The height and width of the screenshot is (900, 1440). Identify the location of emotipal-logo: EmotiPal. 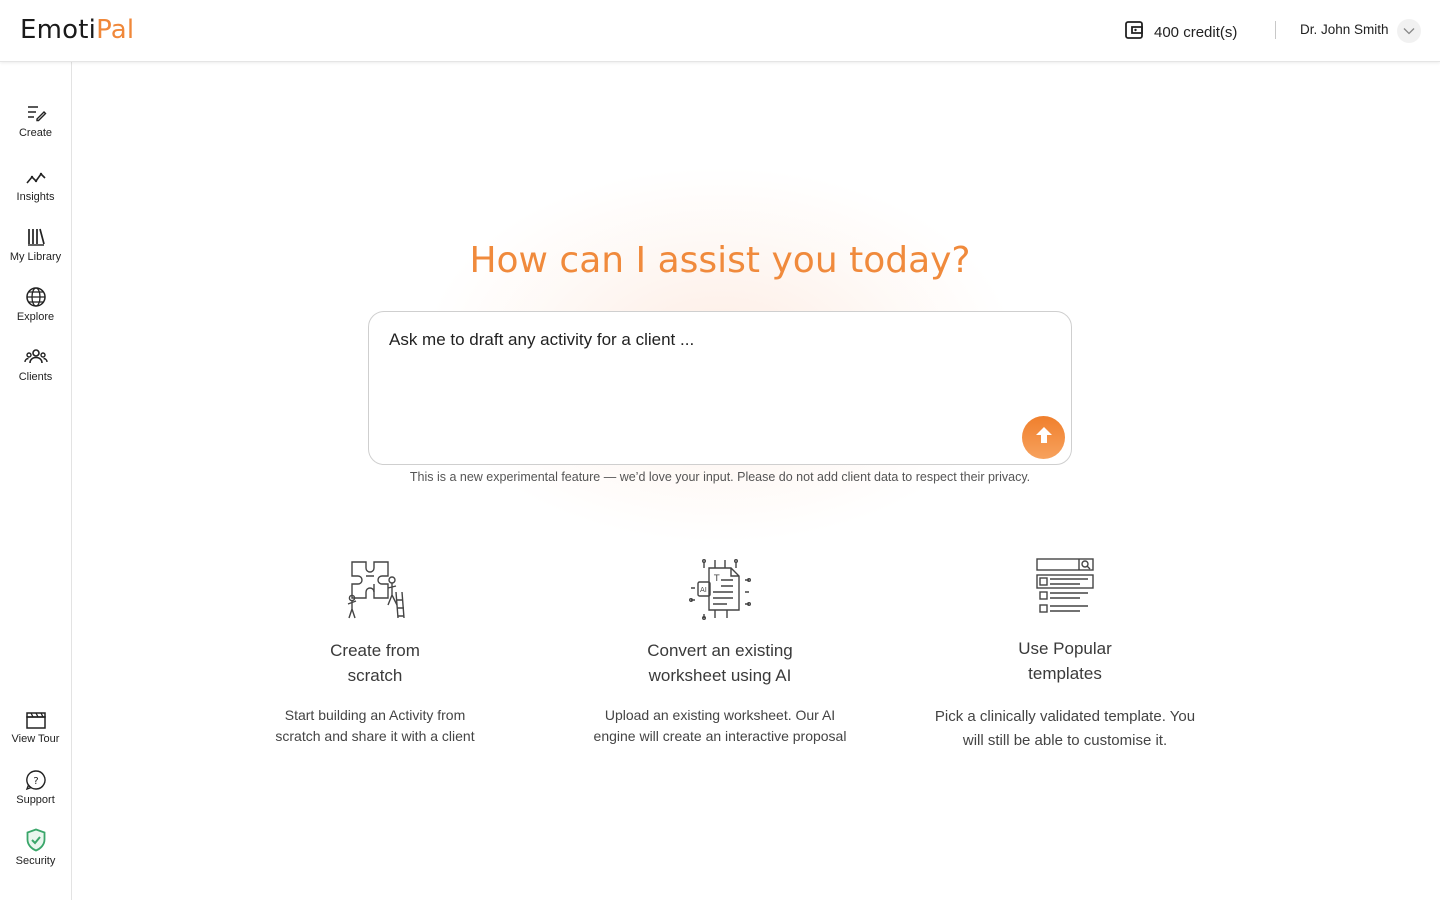
(77, 30).